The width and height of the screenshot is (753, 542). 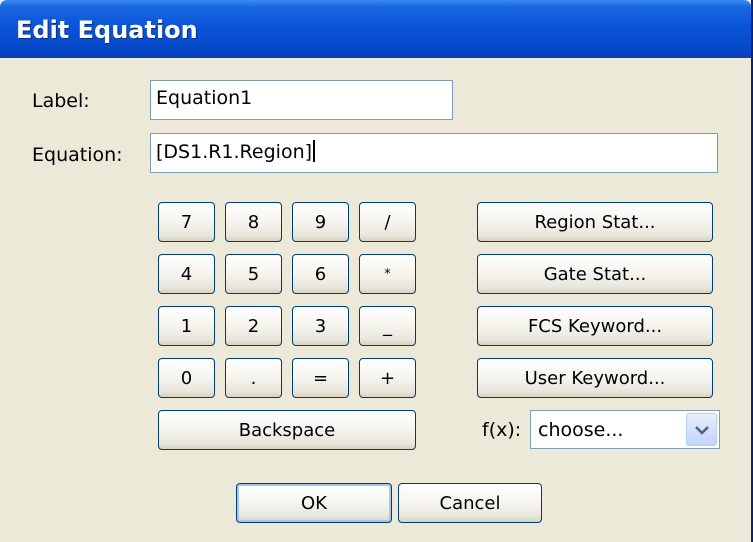 What do you see at coordinates (701, 429) in the screenshot?
I see `chevron-down-icon` at bounding box center [701, 429].